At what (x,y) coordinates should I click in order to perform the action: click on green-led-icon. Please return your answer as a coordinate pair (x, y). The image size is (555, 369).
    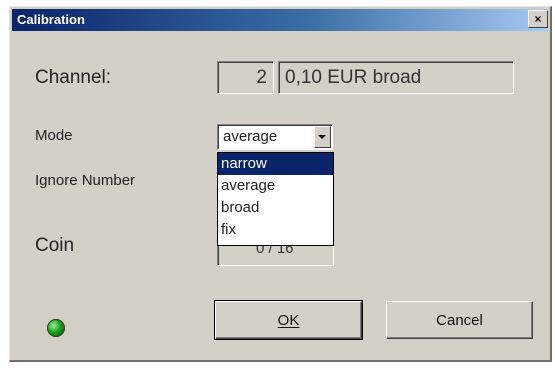
    Looking at the image, I should click on (56, 328).